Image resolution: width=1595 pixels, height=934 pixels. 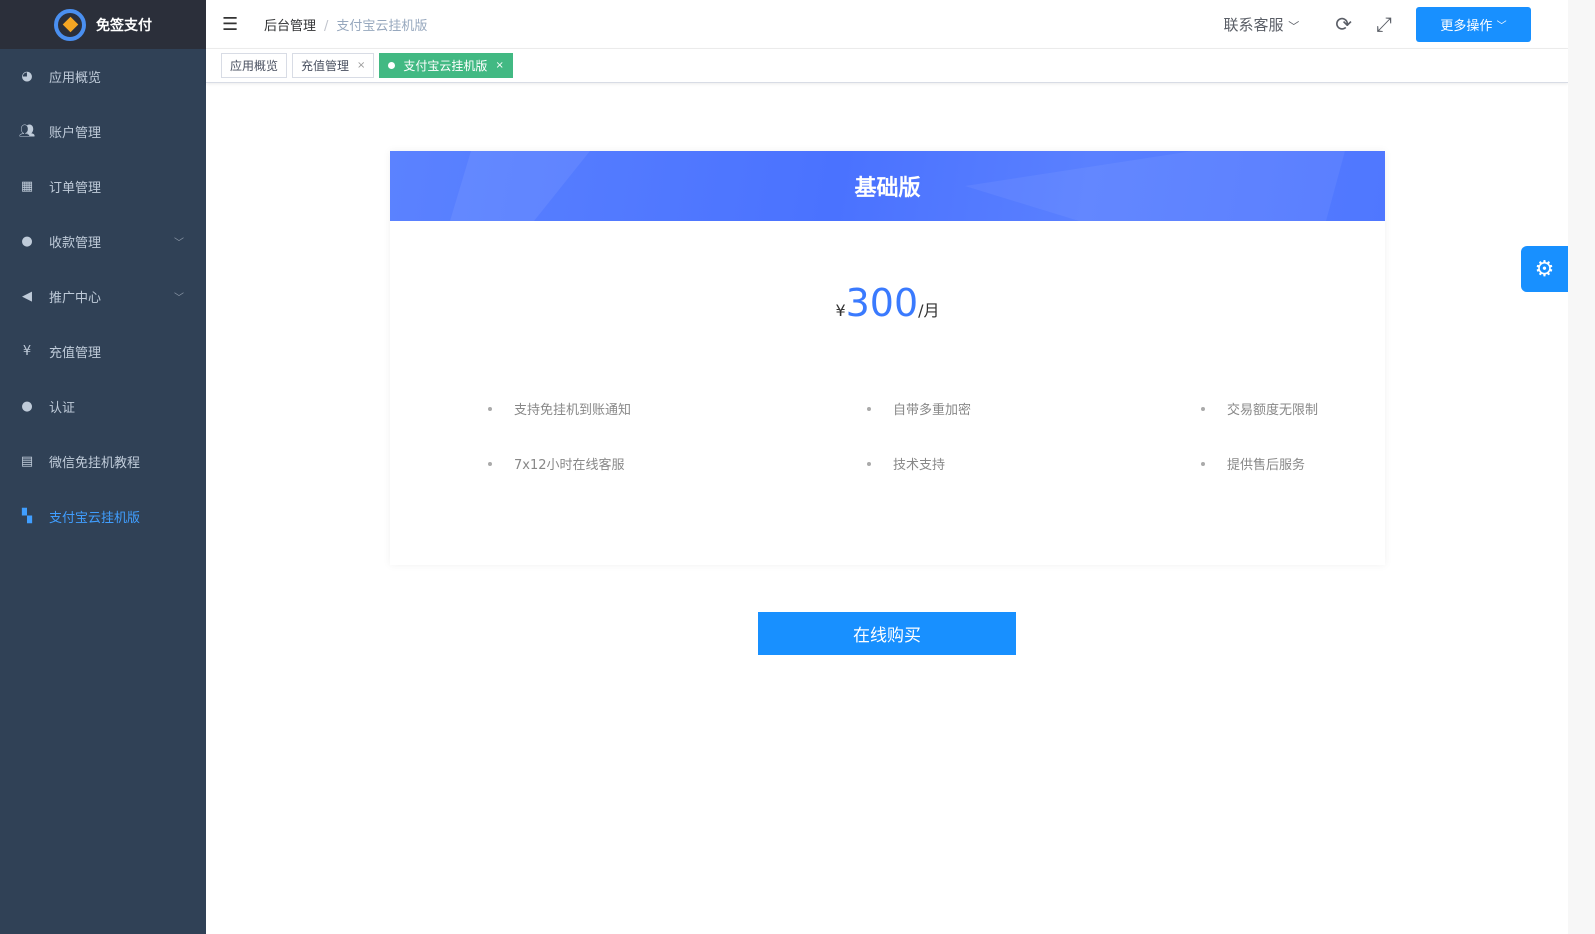 I want to click on sidebar-item-label: 认证, so click(x=62, y=408).